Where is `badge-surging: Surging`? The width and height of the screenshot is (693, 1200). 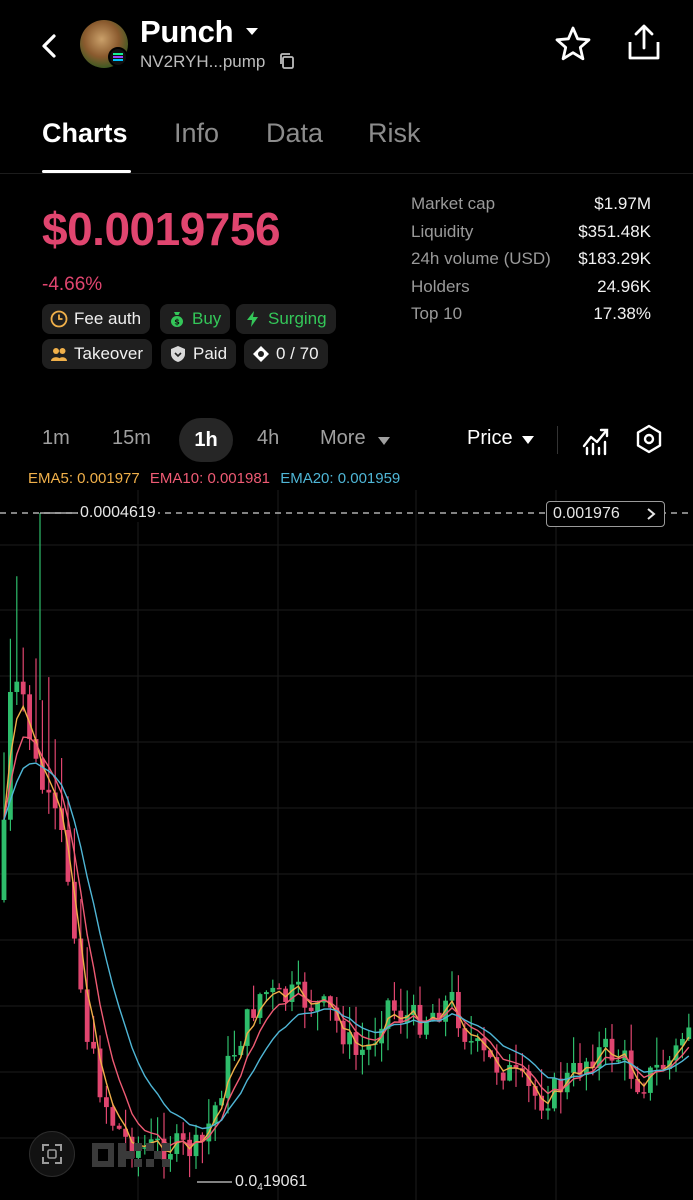
badge-surging: Surging is located at coordinates (286, 319).